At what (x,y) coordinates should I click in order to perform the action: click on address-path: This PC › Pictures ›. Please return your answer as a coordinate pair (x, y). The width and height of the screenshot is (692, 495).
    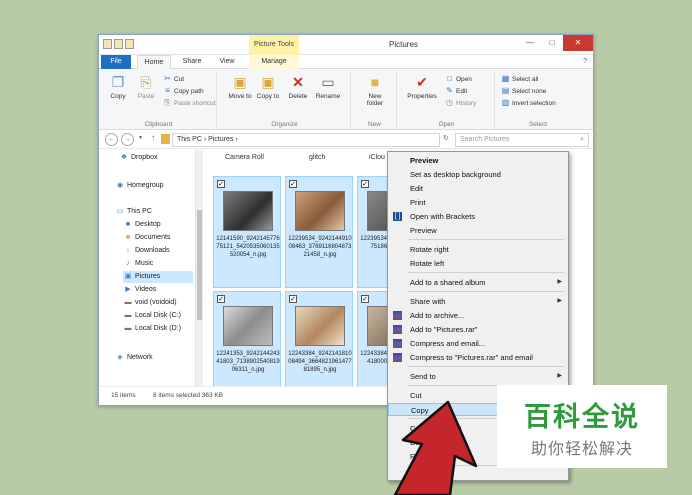
    Looking at the image, I should click on (306, 140).